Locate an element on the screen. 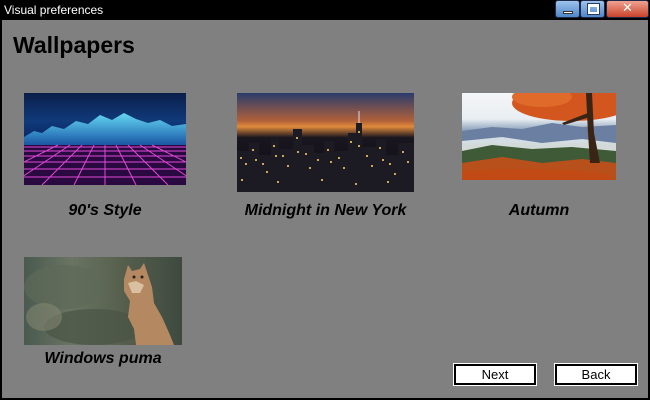  wallpaper-label-90s-style: 90's Style is located at coordinates (105, 211).